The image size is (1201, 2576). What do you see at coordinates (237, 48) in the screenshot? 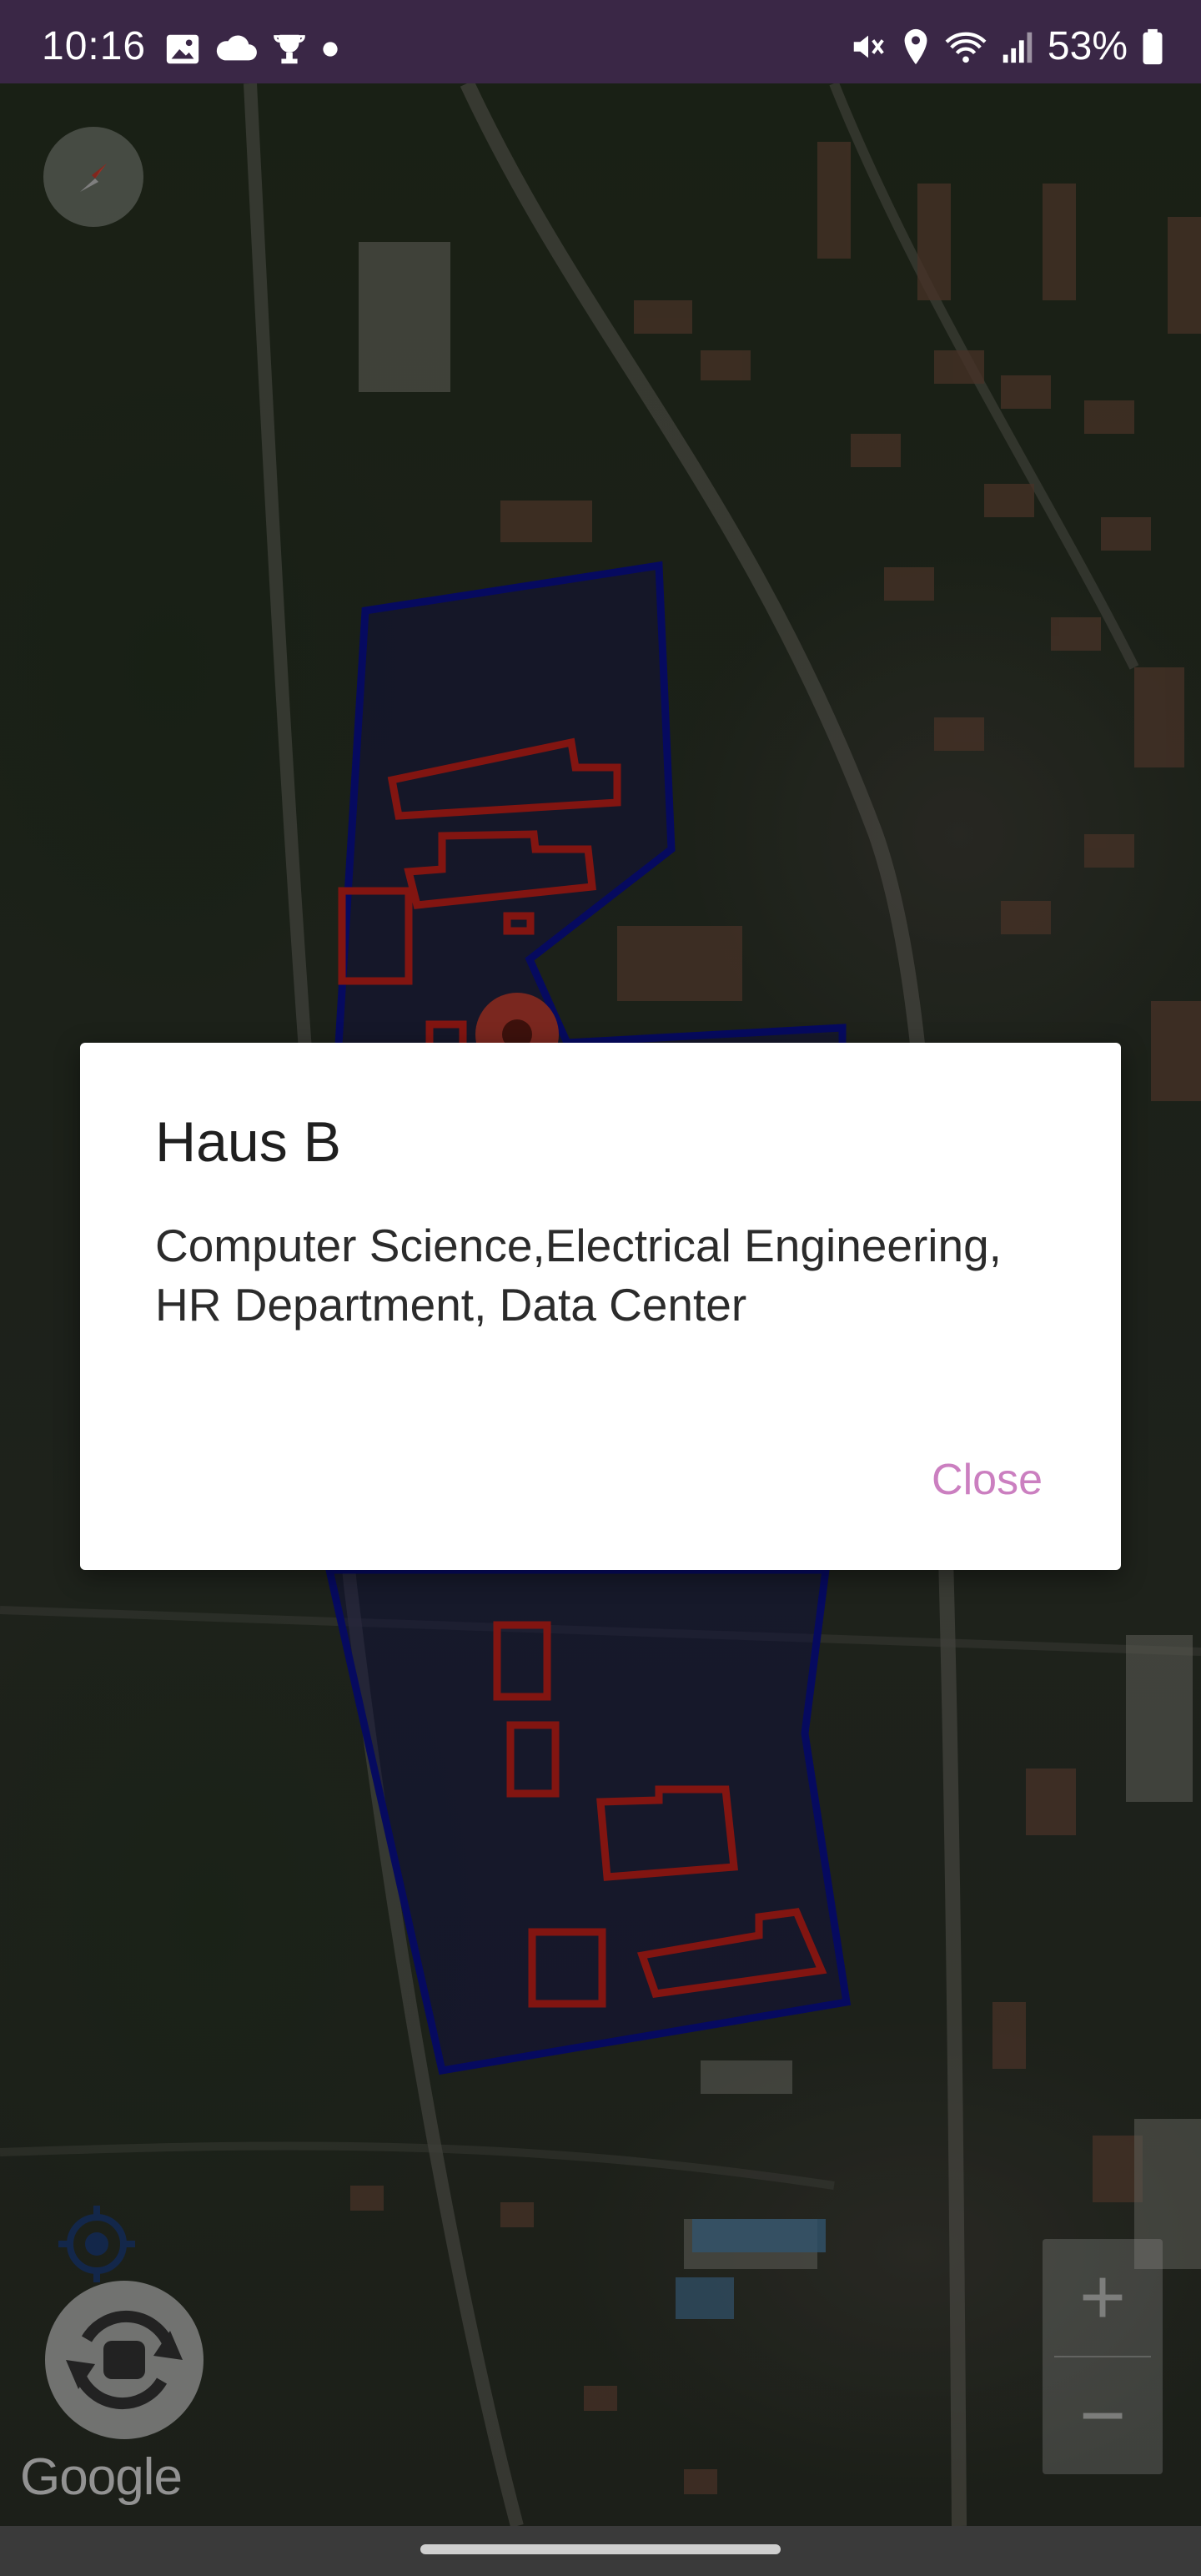
I see `cloud-icon` at bounding box center [237, 48].